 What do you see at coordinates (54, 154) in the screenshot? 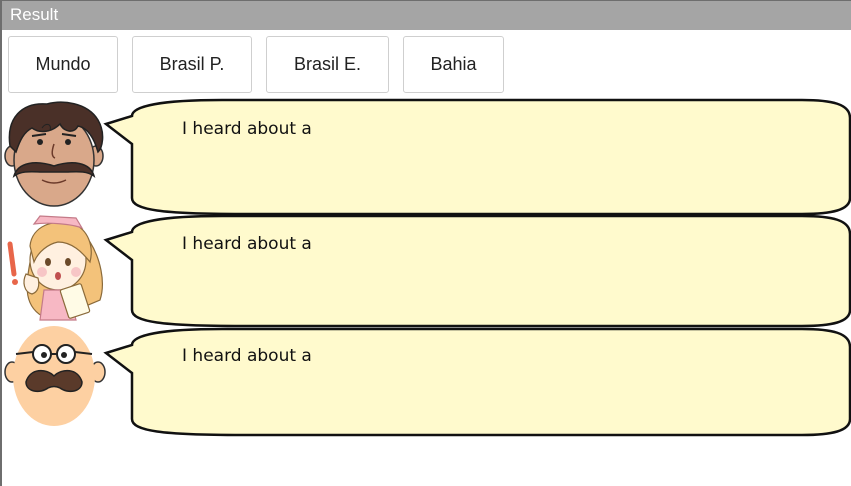
I see `mustached-man-face-icon` at bounding box center [54, 154].